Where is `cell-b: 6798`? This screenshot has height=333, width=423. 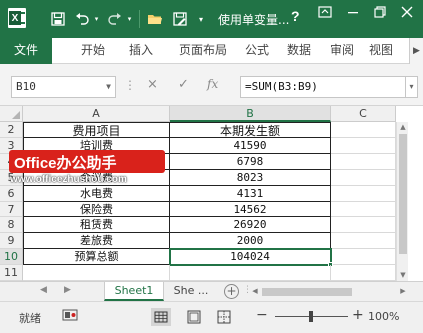
cell-b: 6798 is located at coordinates (250, 162).